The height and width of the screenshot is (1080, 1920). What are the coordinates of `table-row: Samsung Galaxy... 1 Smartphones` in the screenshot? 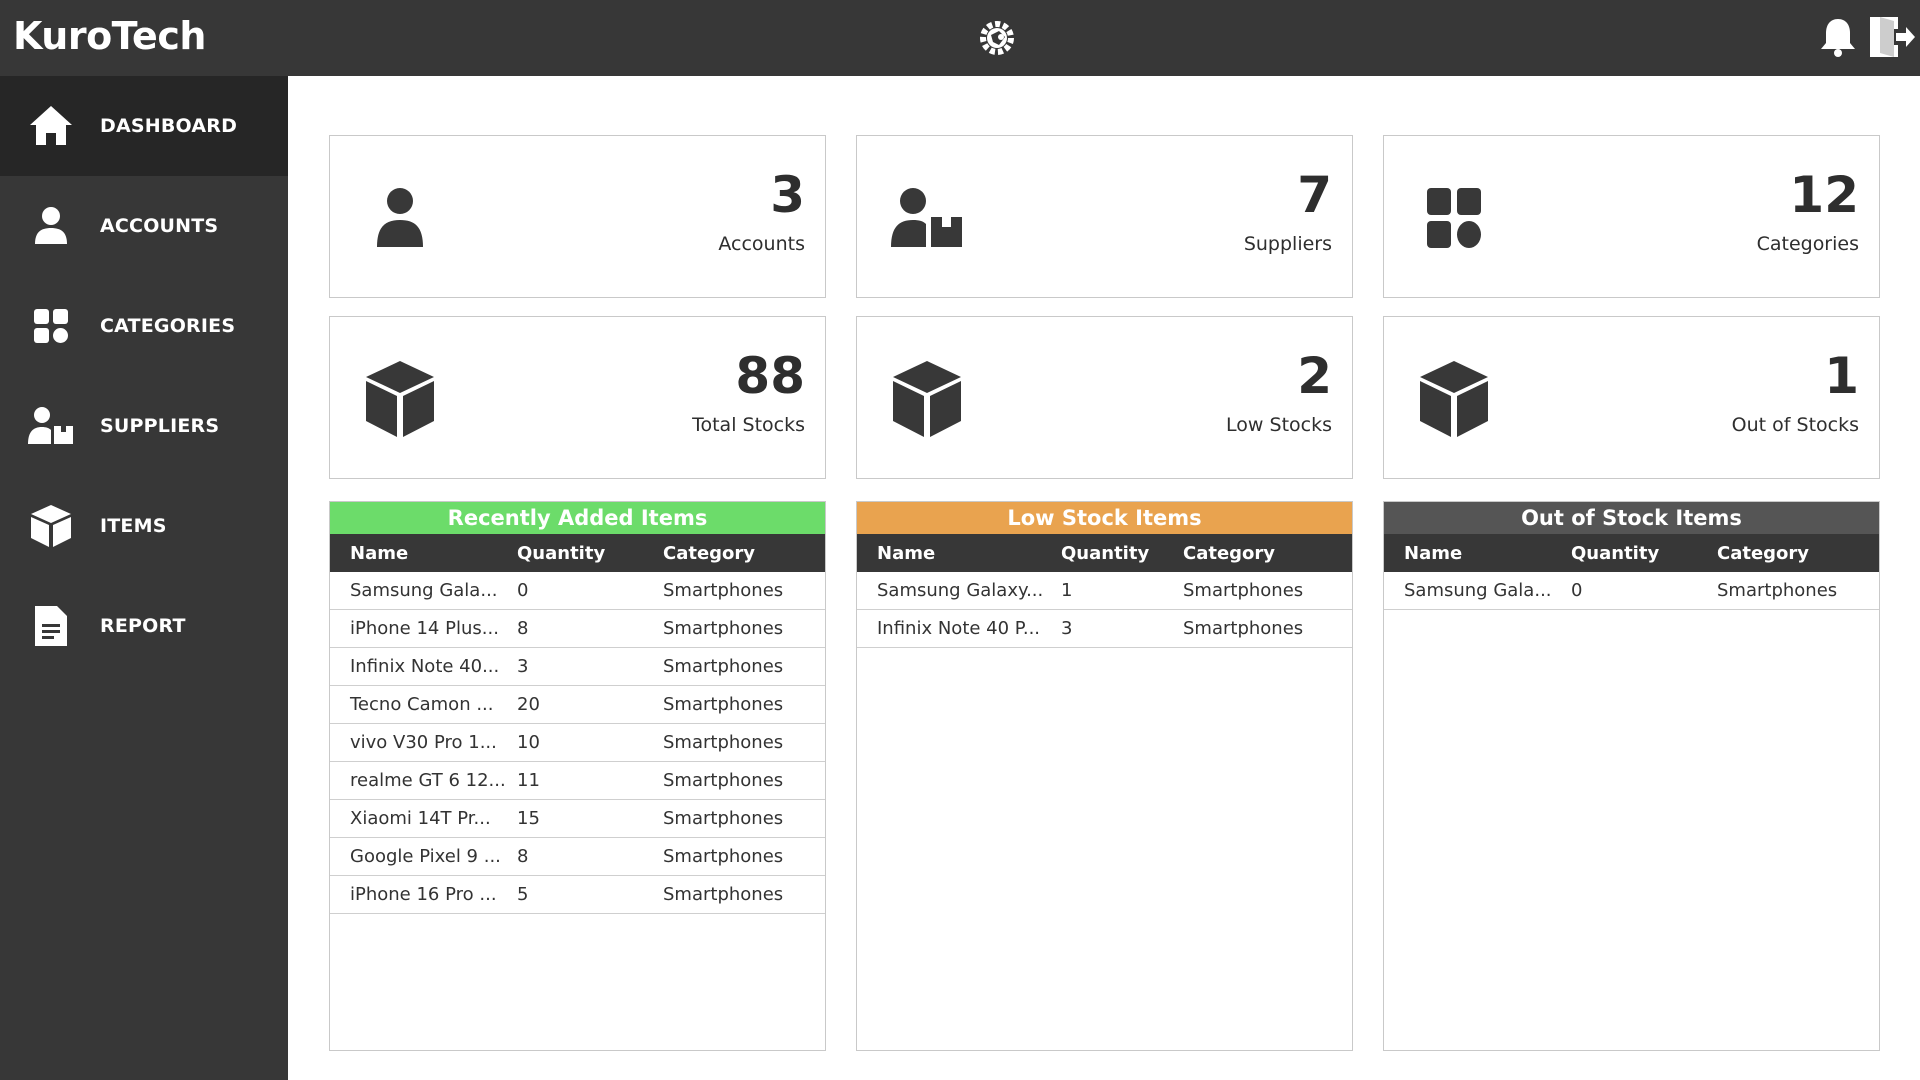 It's located at (1104, 591).